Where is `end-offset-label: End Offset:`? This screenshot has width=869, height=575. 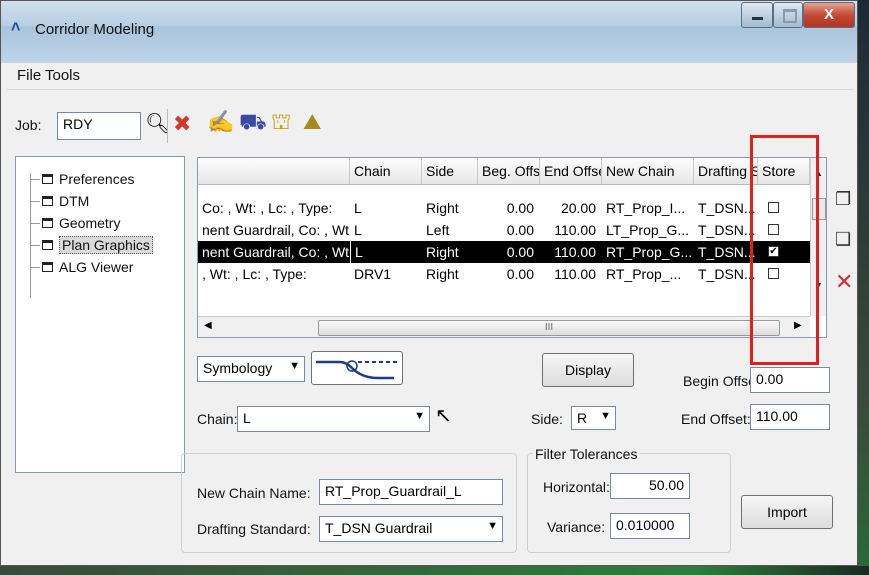
end-offset-label: End Offset: is located at coordinates (716, 419).